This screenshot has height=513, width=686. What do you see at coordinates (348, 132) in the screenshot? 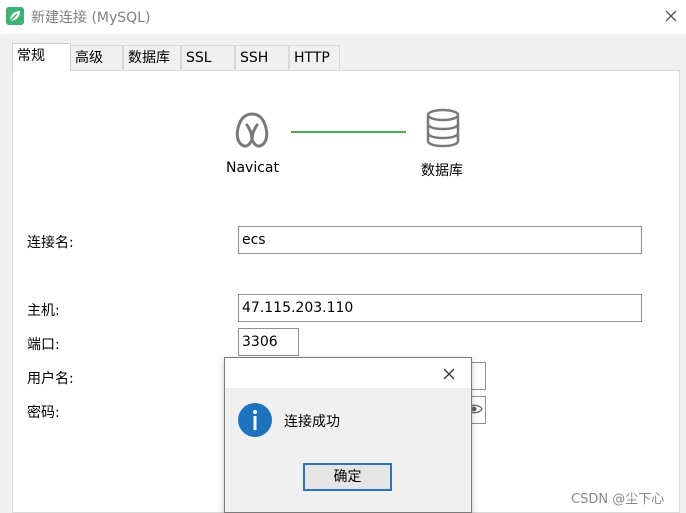
I see `connection-line` at bounding box center [348, 132].